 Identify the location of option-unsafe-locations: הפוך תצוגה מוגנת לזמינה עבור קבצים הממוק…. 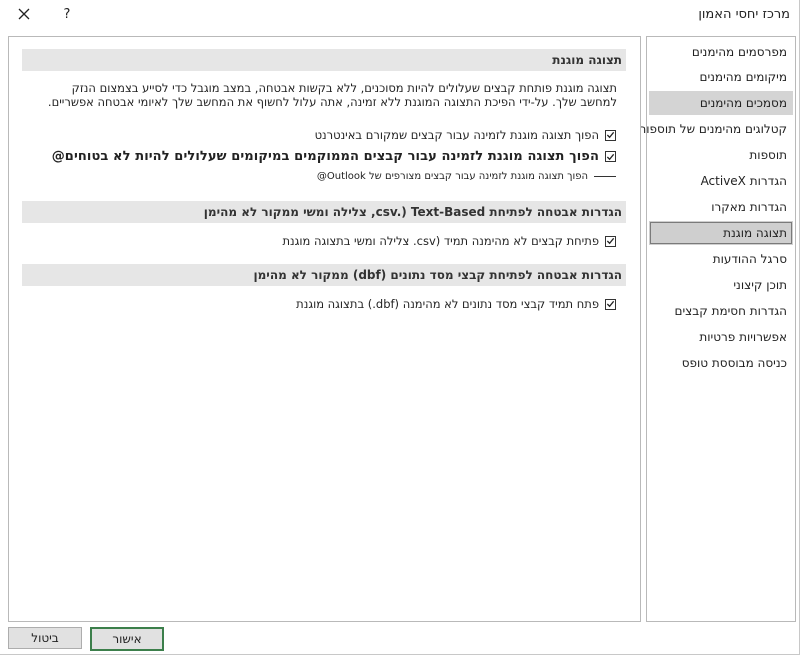
(334, 156).